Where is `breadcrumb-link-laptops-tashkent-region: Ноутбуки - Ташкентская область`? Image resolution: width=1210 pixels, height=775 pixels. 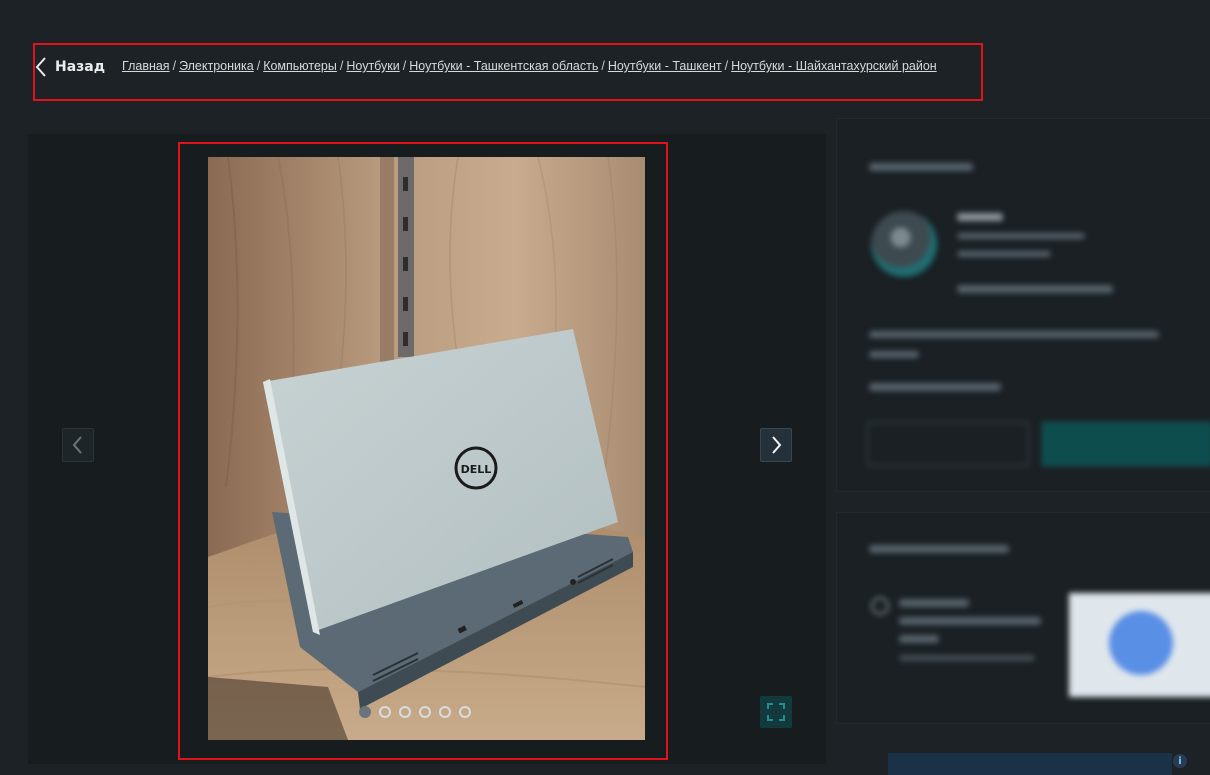 breadcrumb-link-laptops-tashkent-region: Ноутбуки - Ташкентская область is located at coordinates (503, 66).